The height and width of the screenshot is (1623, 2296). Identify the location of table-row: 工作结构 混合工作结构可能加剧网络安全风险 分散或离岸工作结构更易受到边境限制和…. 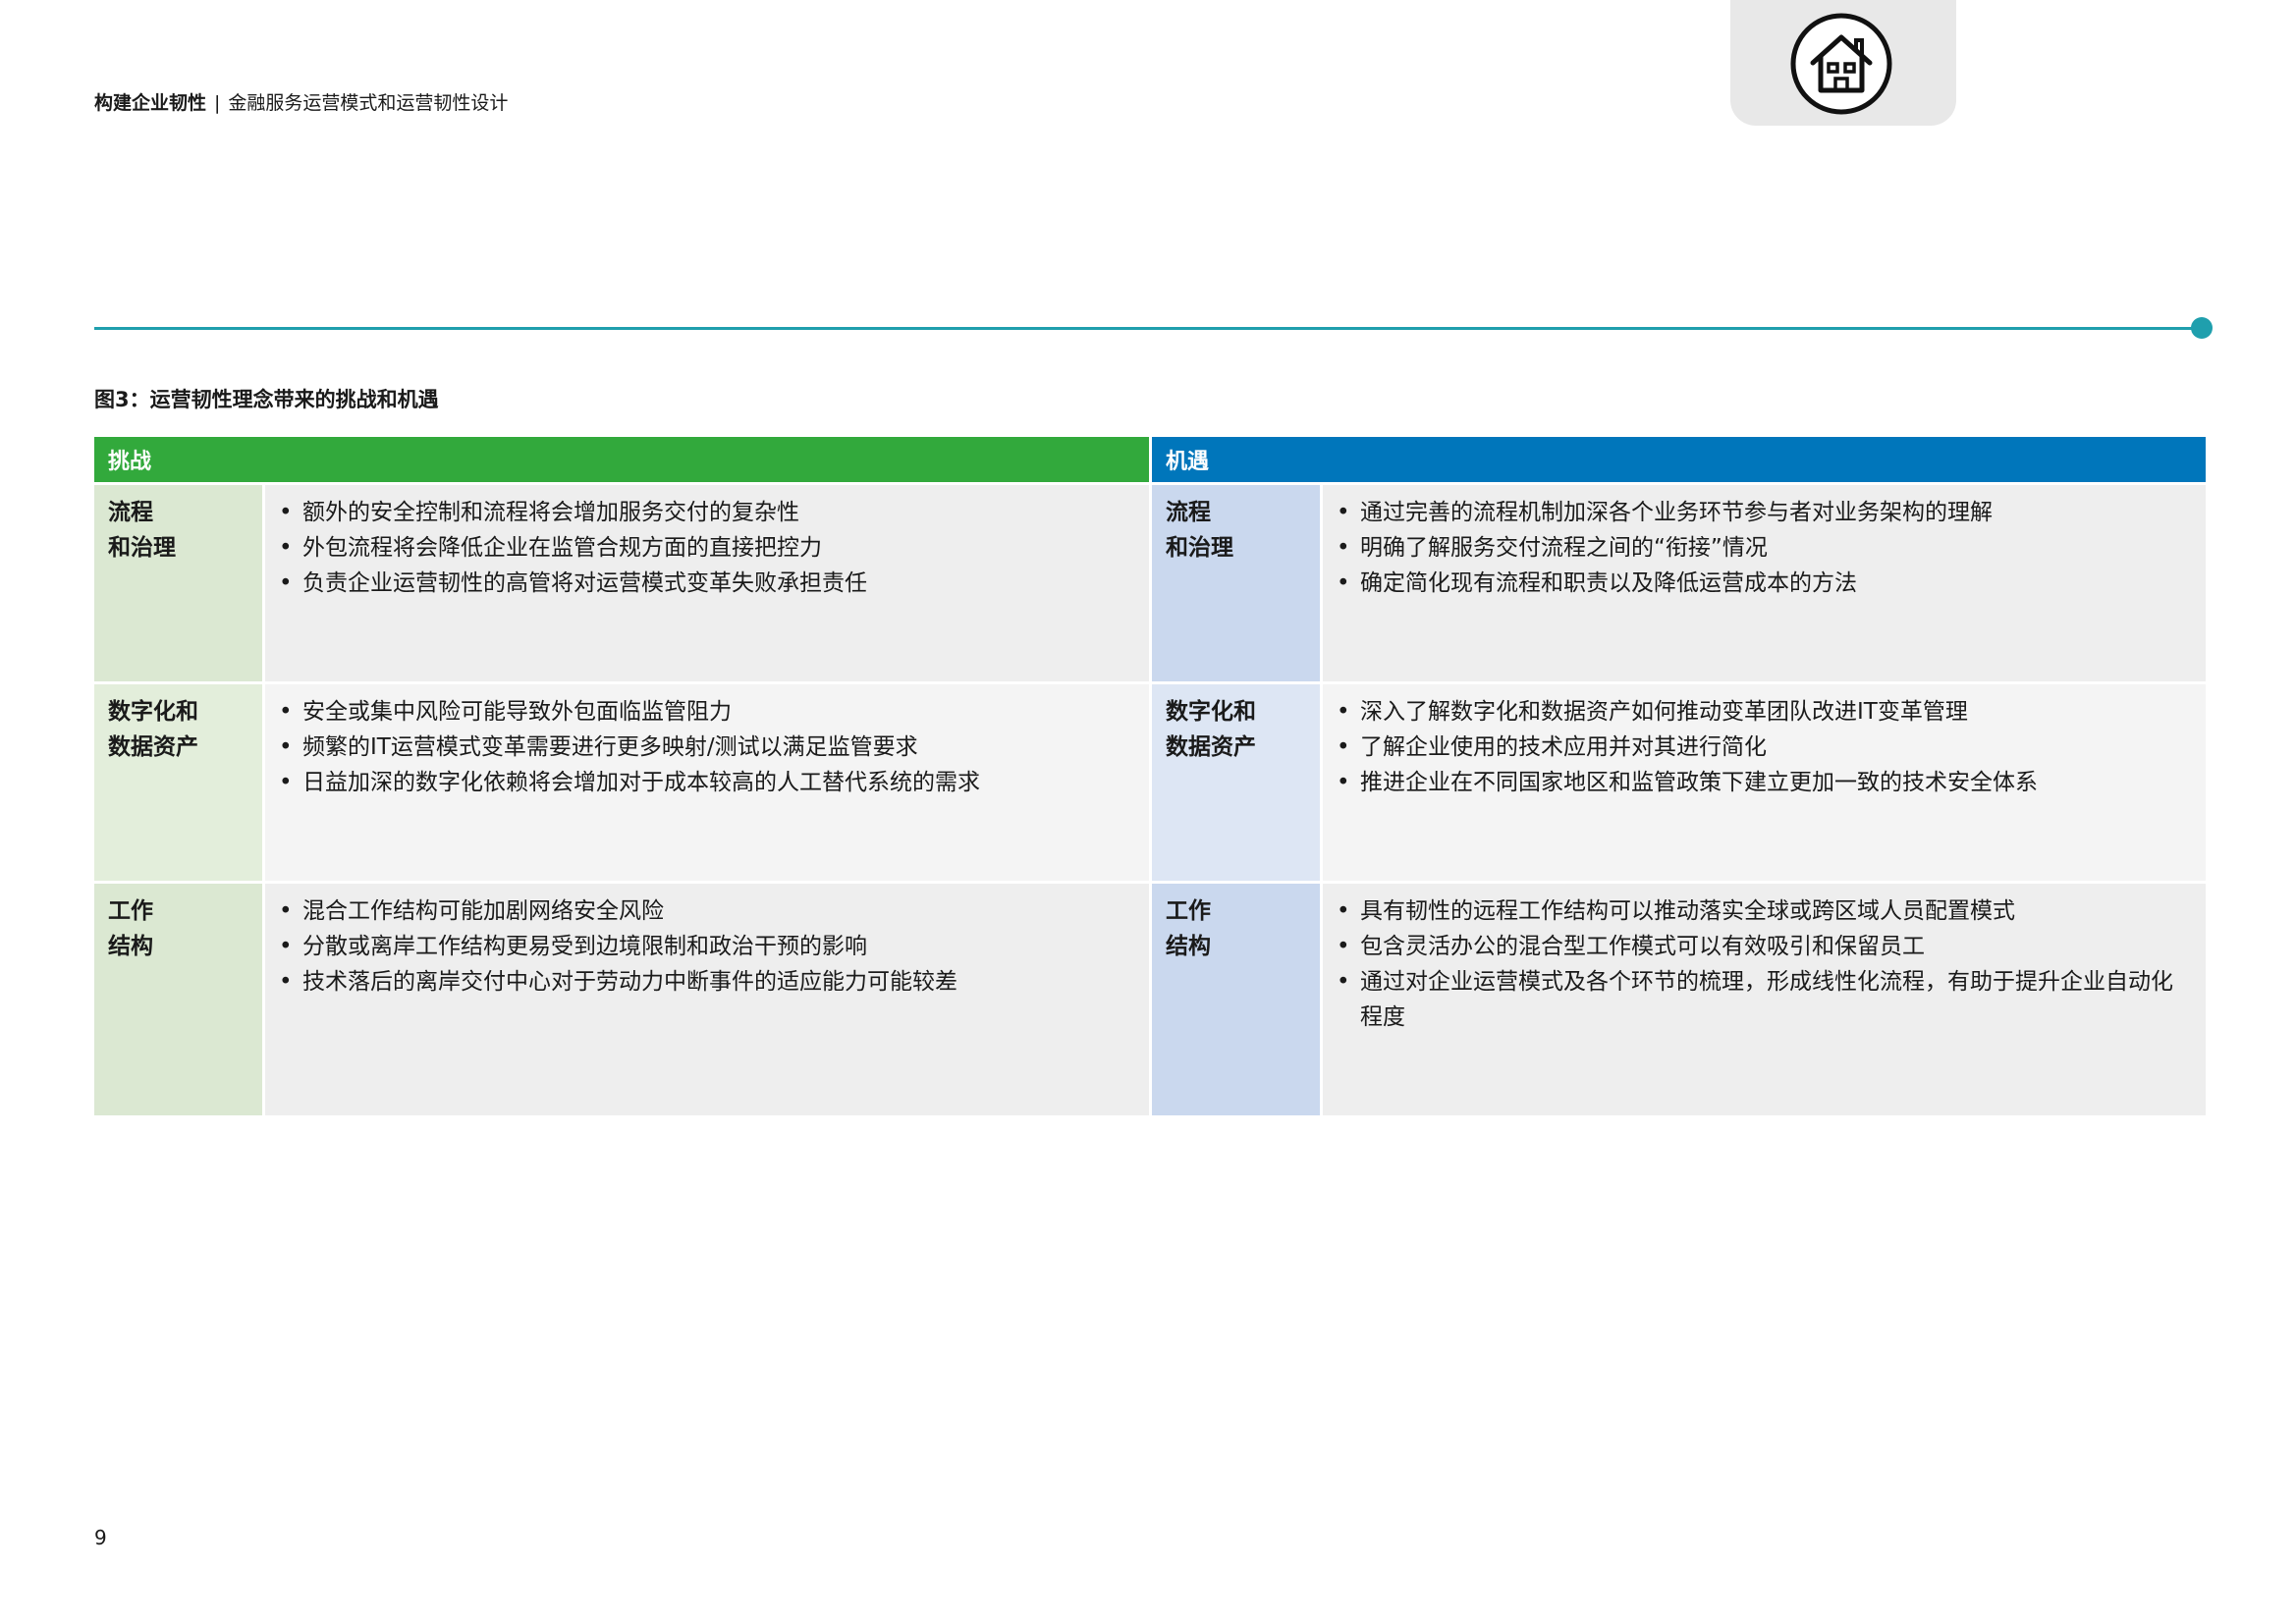
(1150, 999).